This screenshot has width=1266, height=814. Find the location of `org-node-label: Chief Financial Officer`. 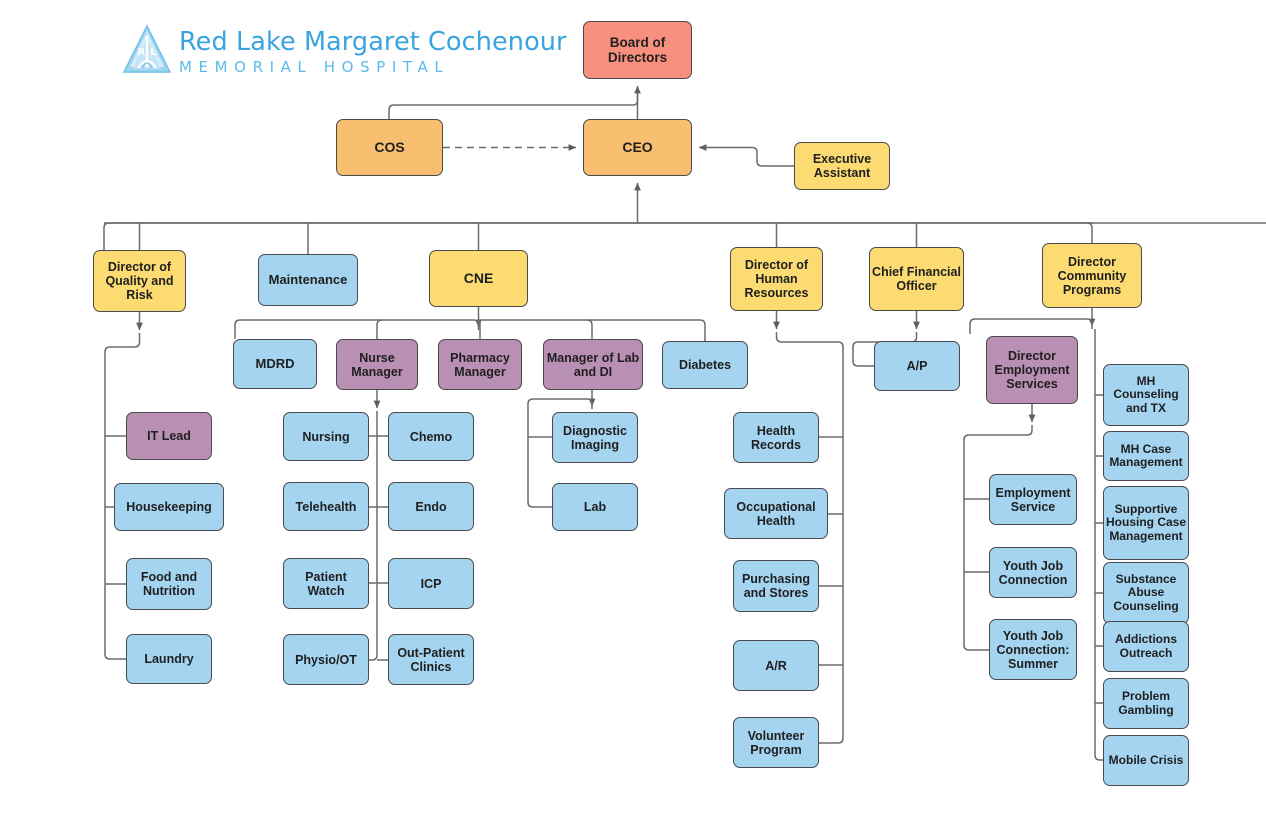

org-node-label: Chief Financial Officer is located at coordinates (916, 279).